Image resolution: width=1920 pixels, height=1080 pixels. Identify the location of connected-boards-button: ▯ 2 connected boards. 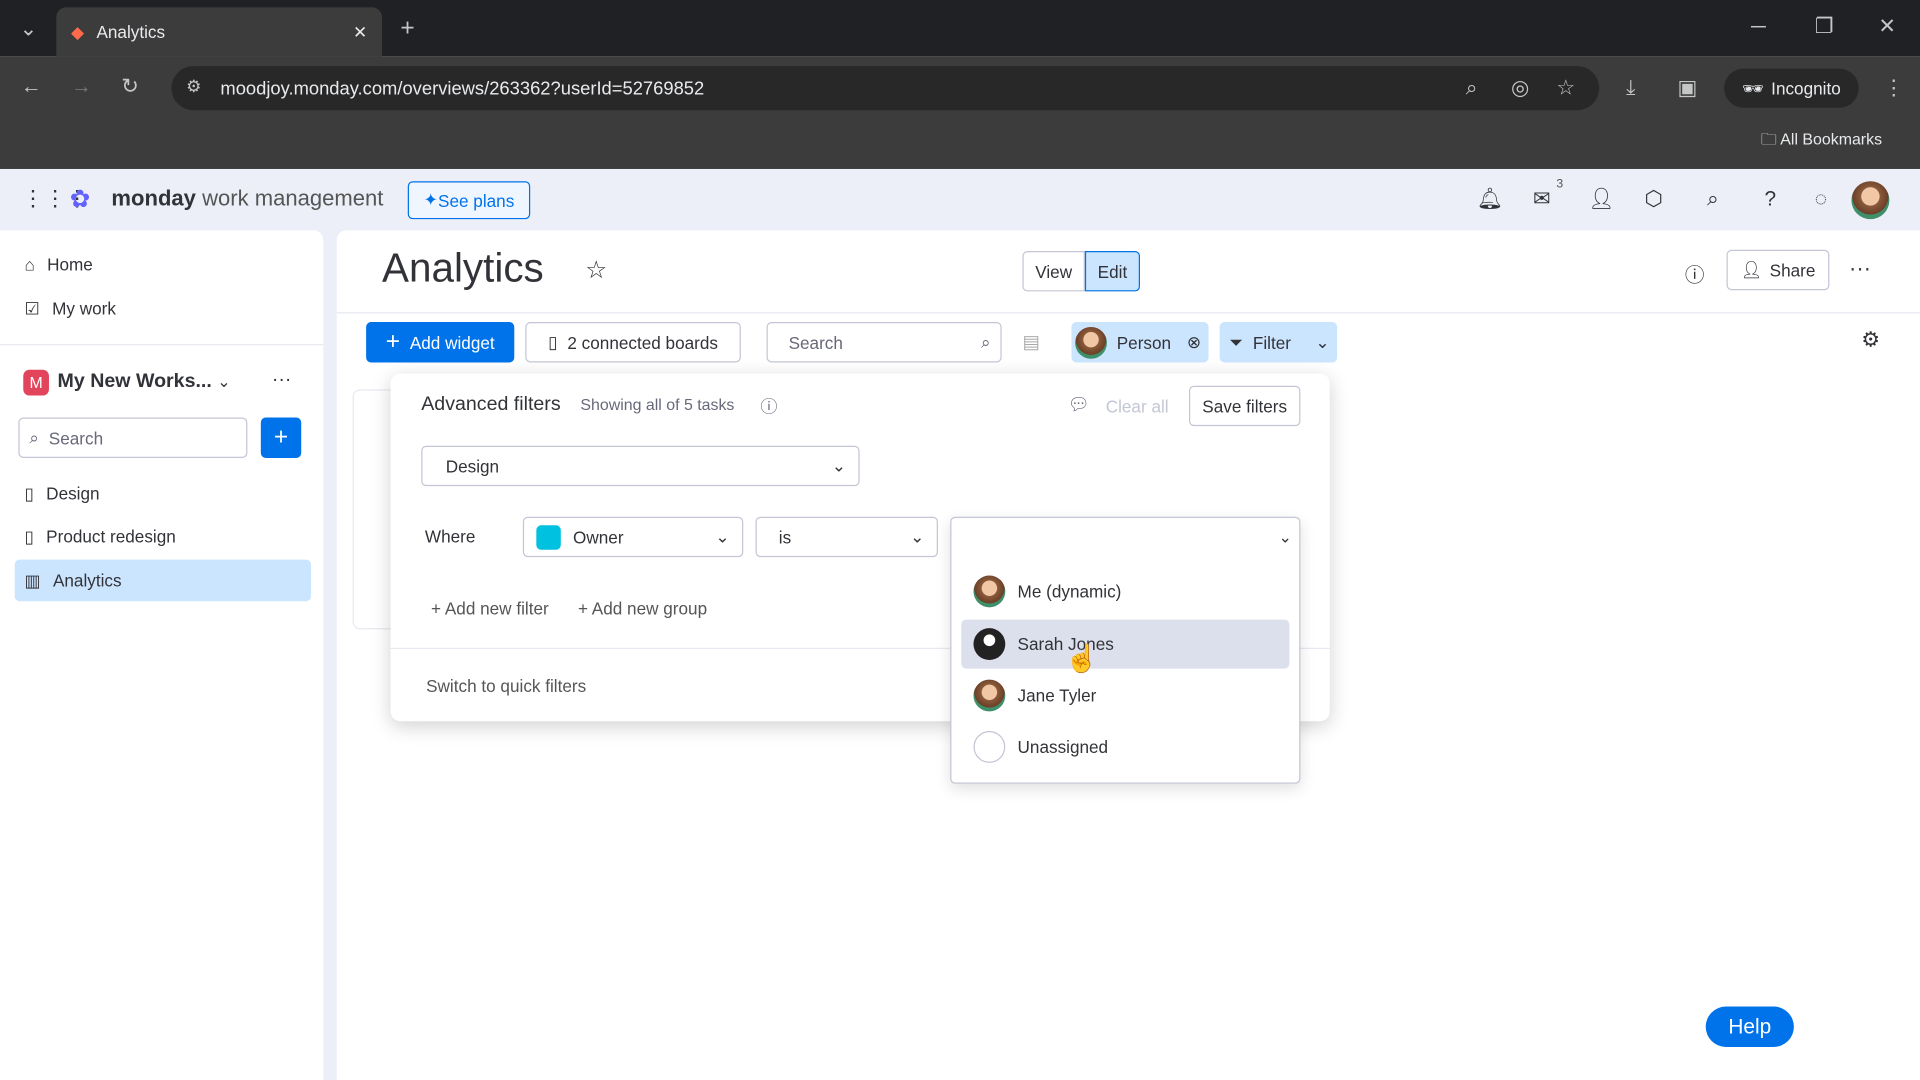
(633, 342).